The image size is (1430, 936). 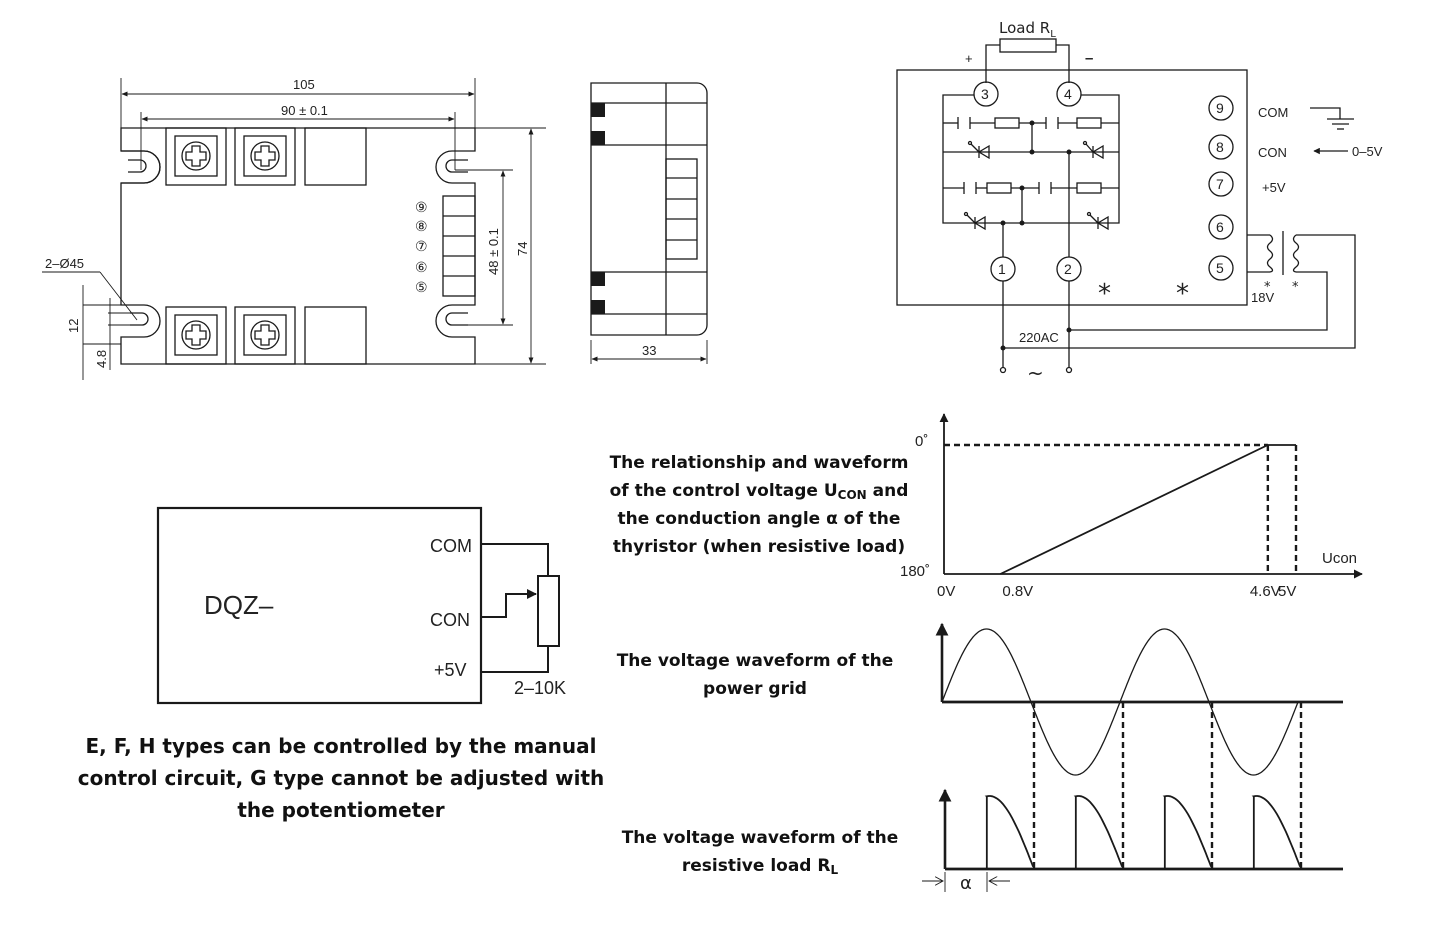 What do you see at coordinates (335, 156) in the screenshot?
I see `blank-terminal-block` at bounding box center [335, 156].